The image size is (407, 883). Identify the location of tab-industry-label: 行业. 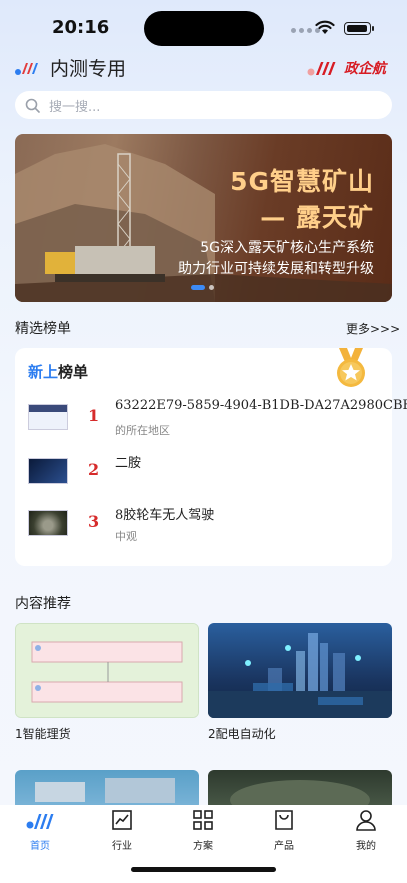
(122, 846).